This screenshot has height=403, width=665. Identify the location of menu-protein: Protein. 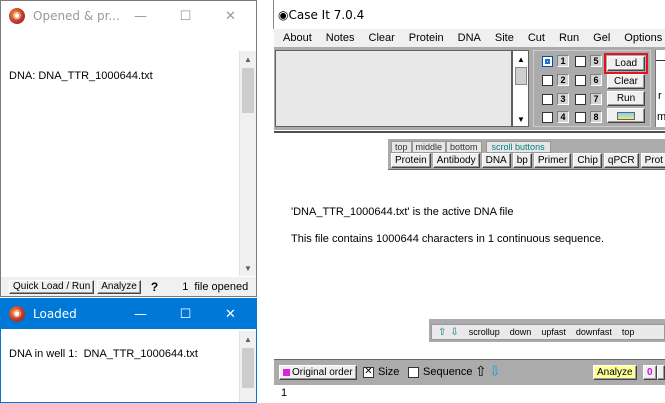
(424, 38).